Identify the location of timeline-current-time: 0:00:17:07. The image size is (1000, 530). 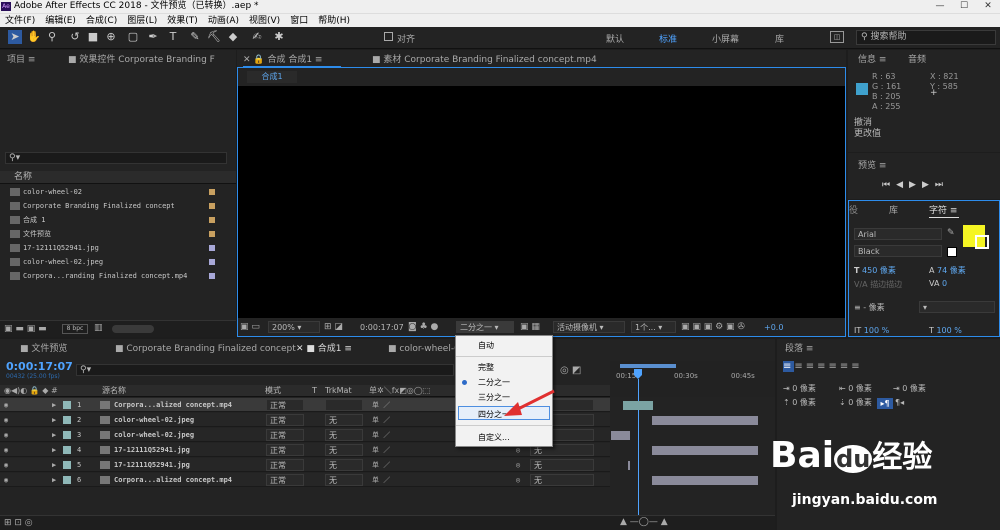
(39, 366).